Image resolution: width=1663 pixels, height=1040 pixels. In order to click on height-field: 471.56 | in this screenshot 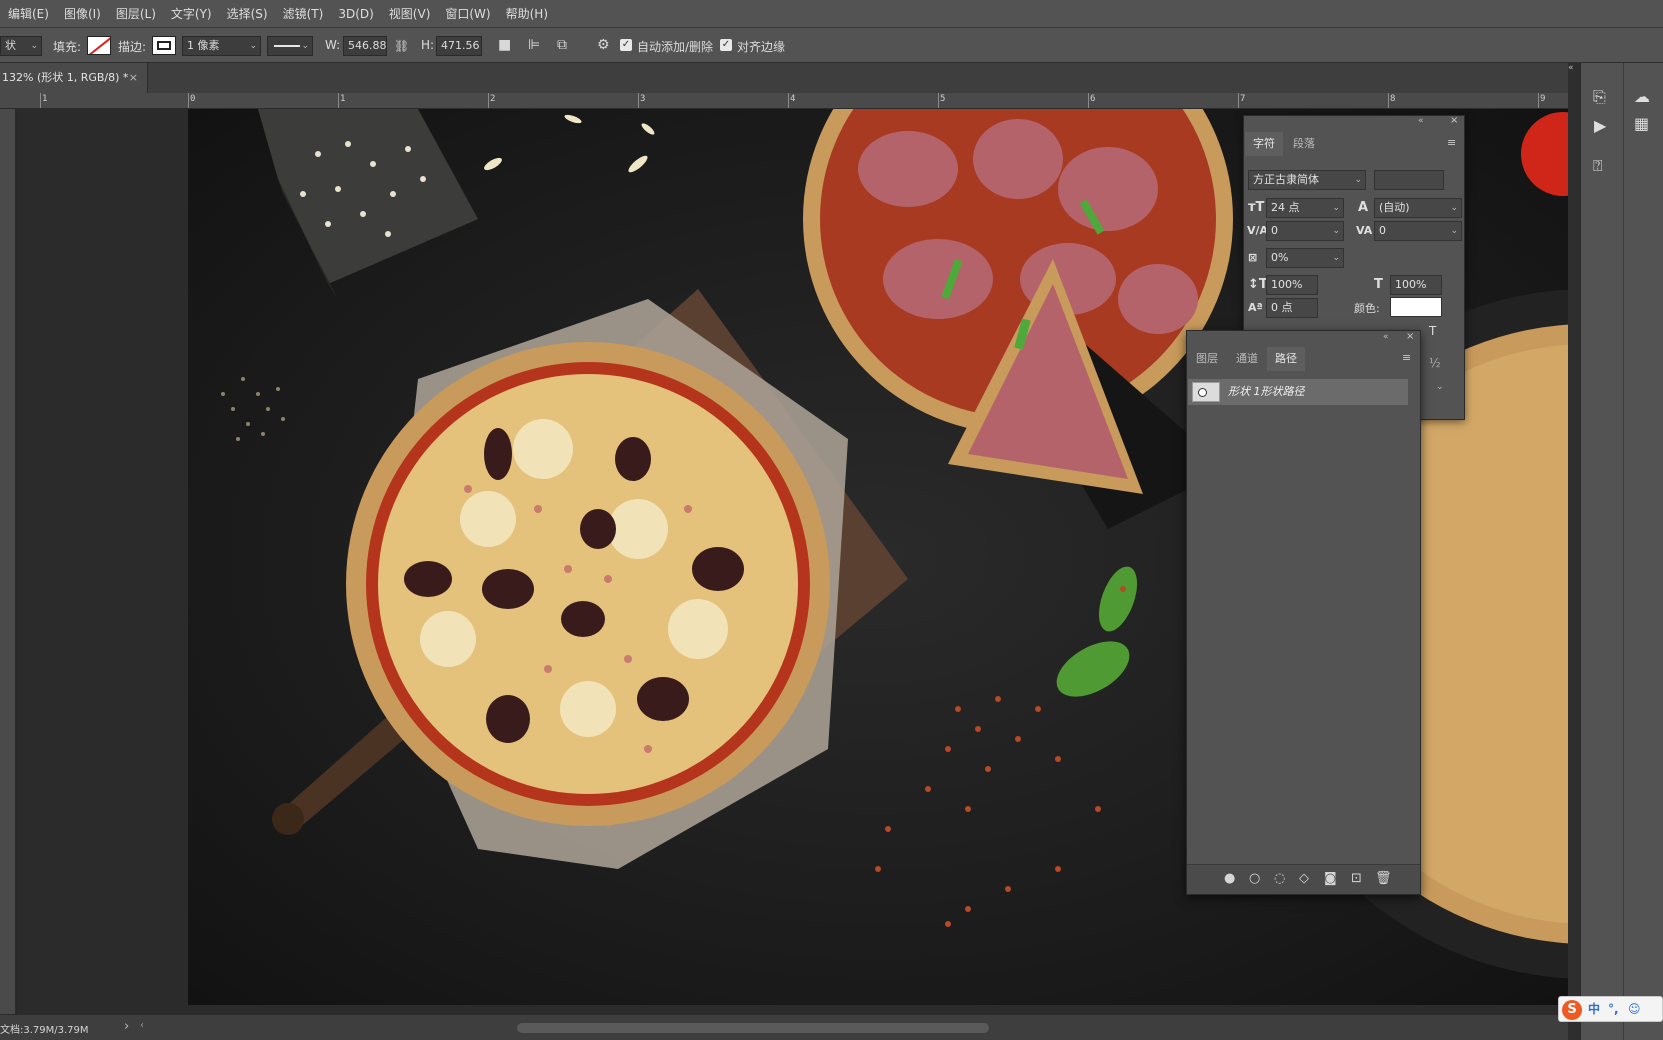, I will do `click(459, 46)`.